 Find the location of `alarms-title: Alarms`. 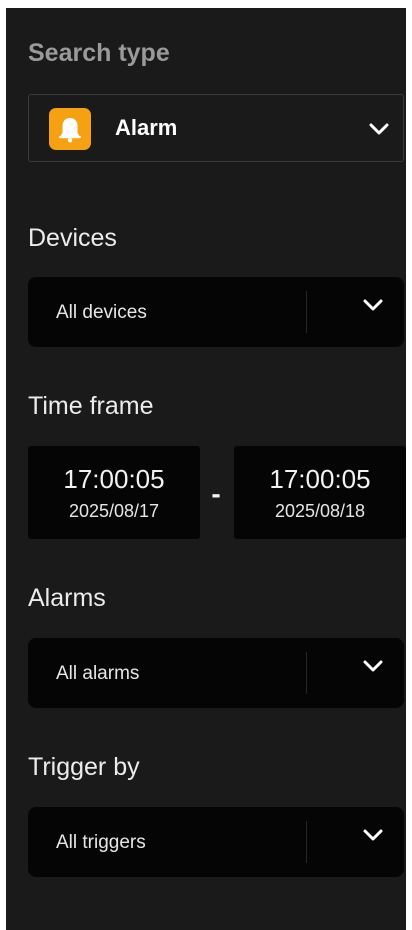

alarms-title: Alarms is located at coordinates (67, 598).